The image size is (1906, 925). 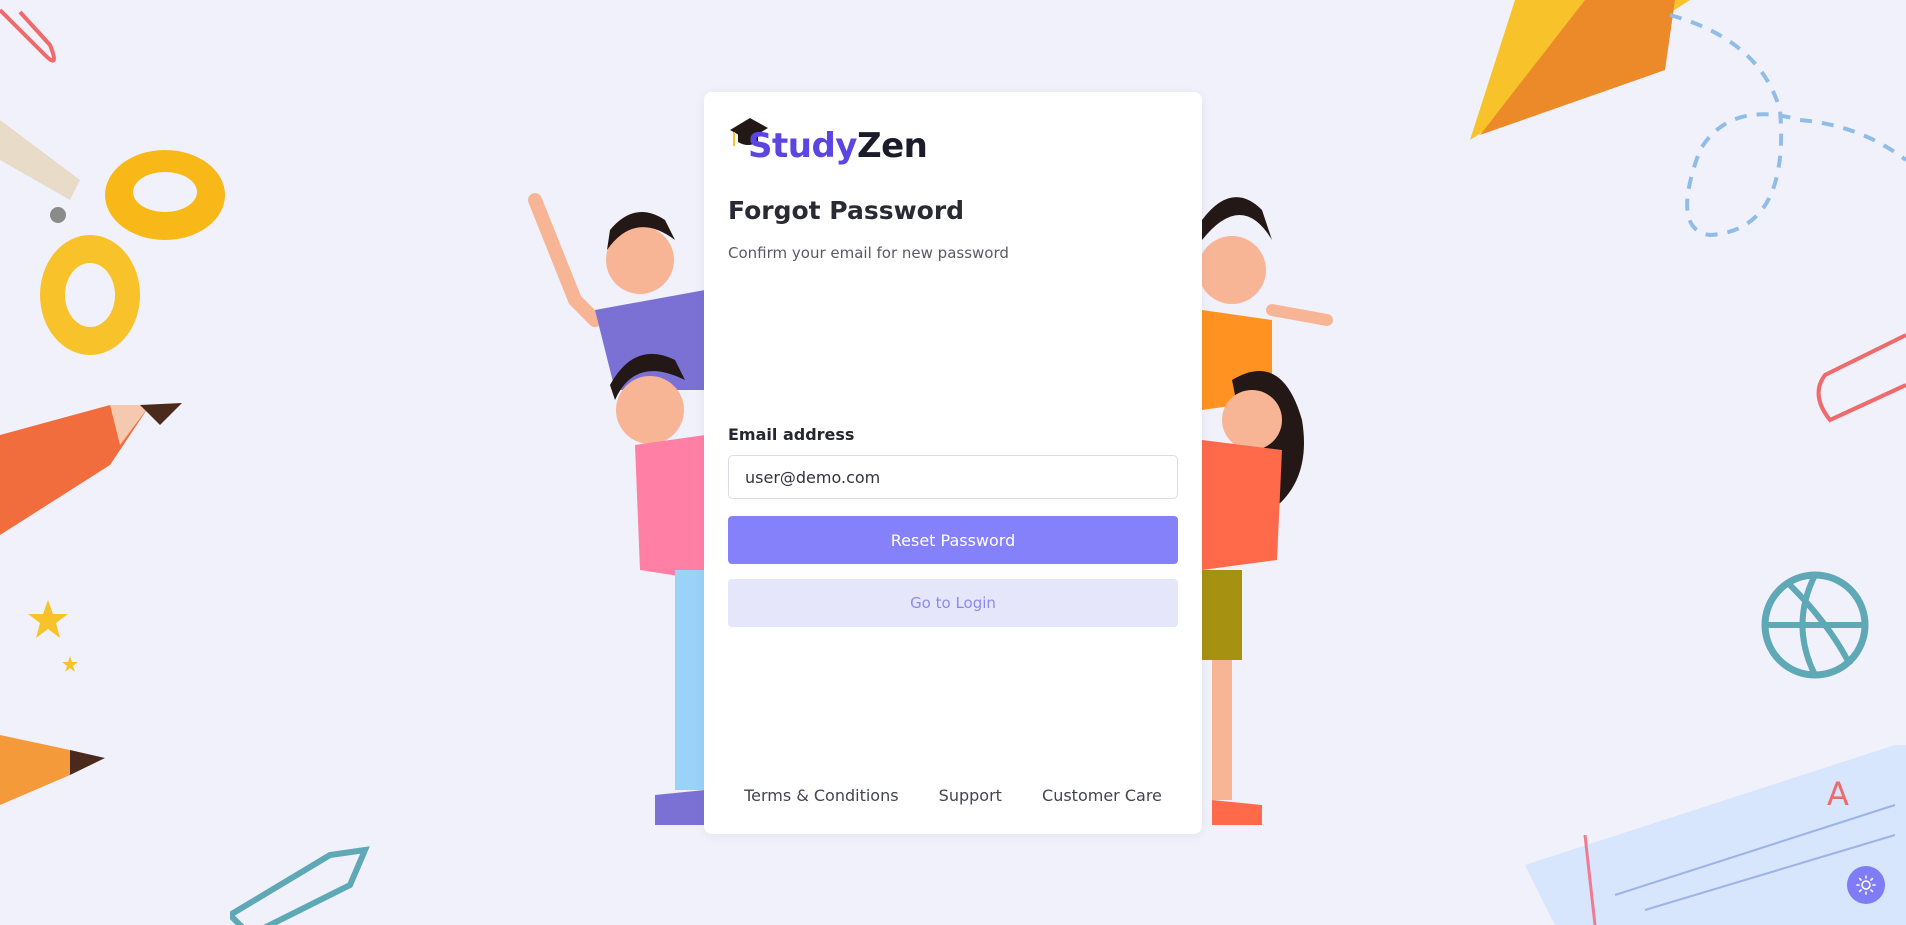 What do you see at coordinates (28, 35) in the screenshot?
I see `paperclip-illustration` at bounding box center [28, 35].